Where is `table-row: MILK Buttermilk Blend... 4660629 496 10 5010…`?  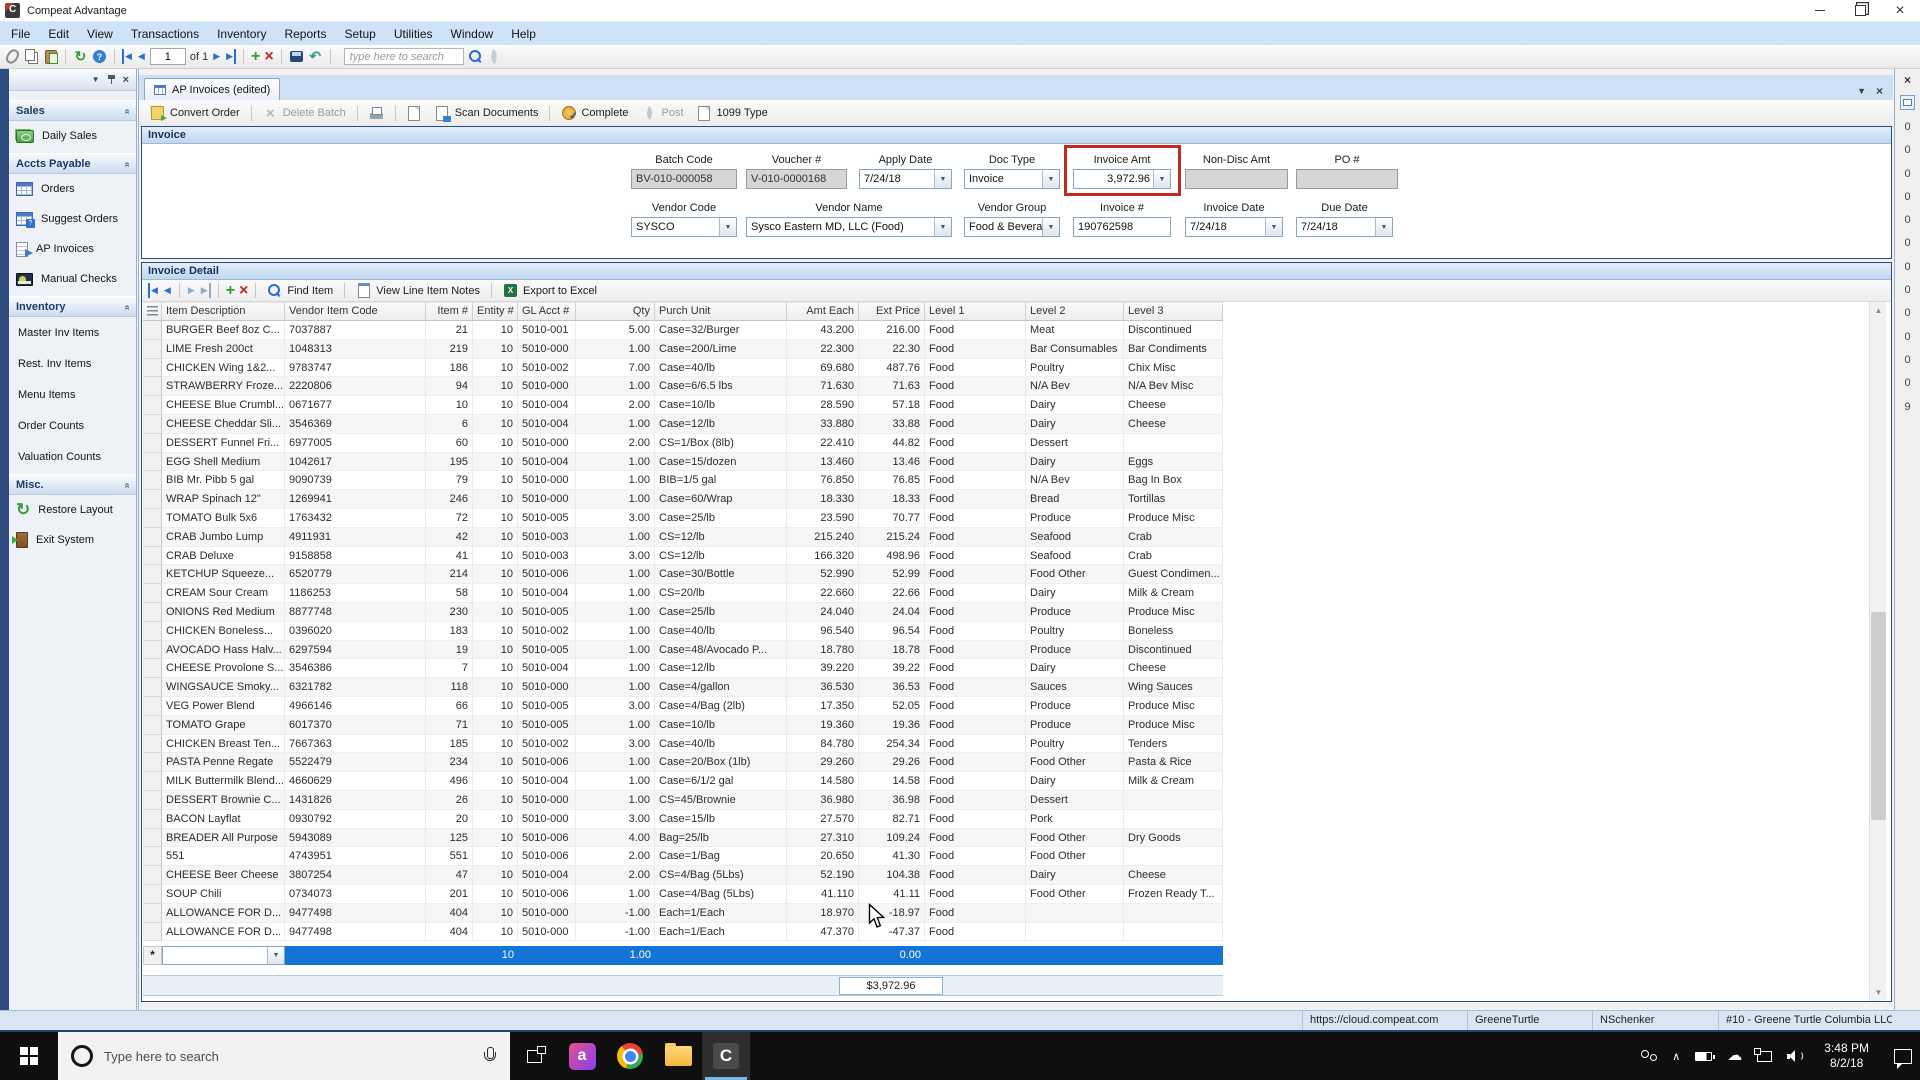
table-row: MILK Buttermilk Blend... 4660629 496 10 5010… is located at coordinates (683, 781).